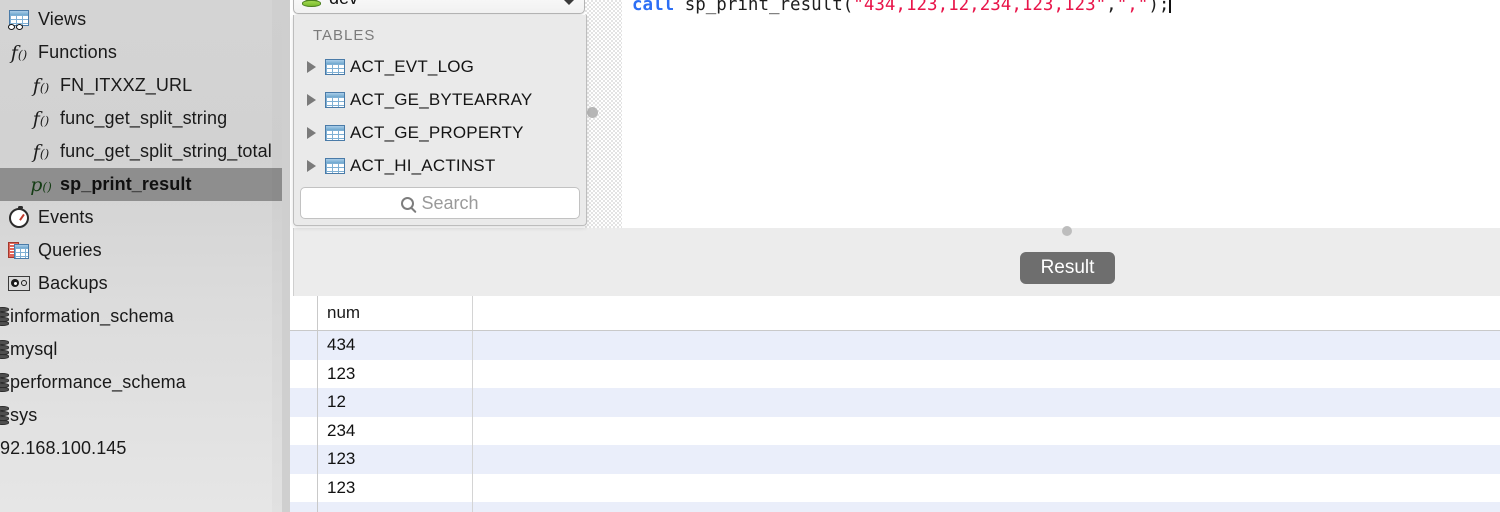  Describe the element at coordinates (126, 184) in the screenshot. I see `sidebar-item-label: sp_print_result` at that location.